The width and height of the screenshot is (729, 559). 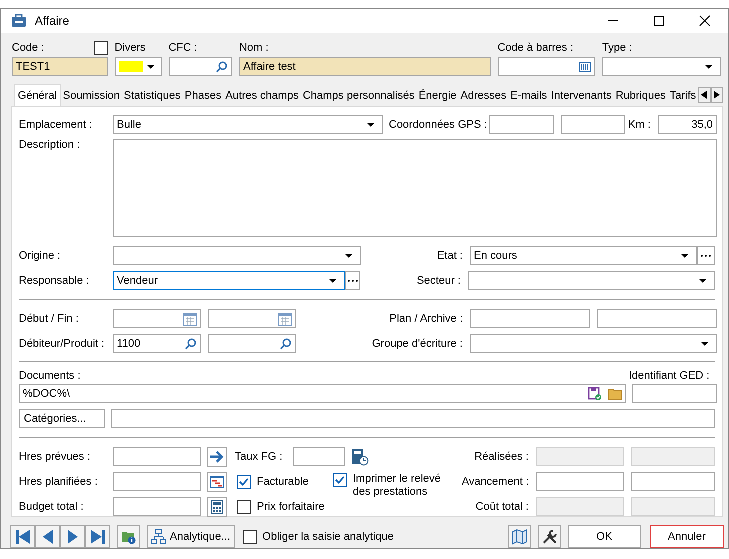 What do you see at coordinates (157, 456) in the screenshot?
I see `planned-hours-field` at bounding box center [157, 456].